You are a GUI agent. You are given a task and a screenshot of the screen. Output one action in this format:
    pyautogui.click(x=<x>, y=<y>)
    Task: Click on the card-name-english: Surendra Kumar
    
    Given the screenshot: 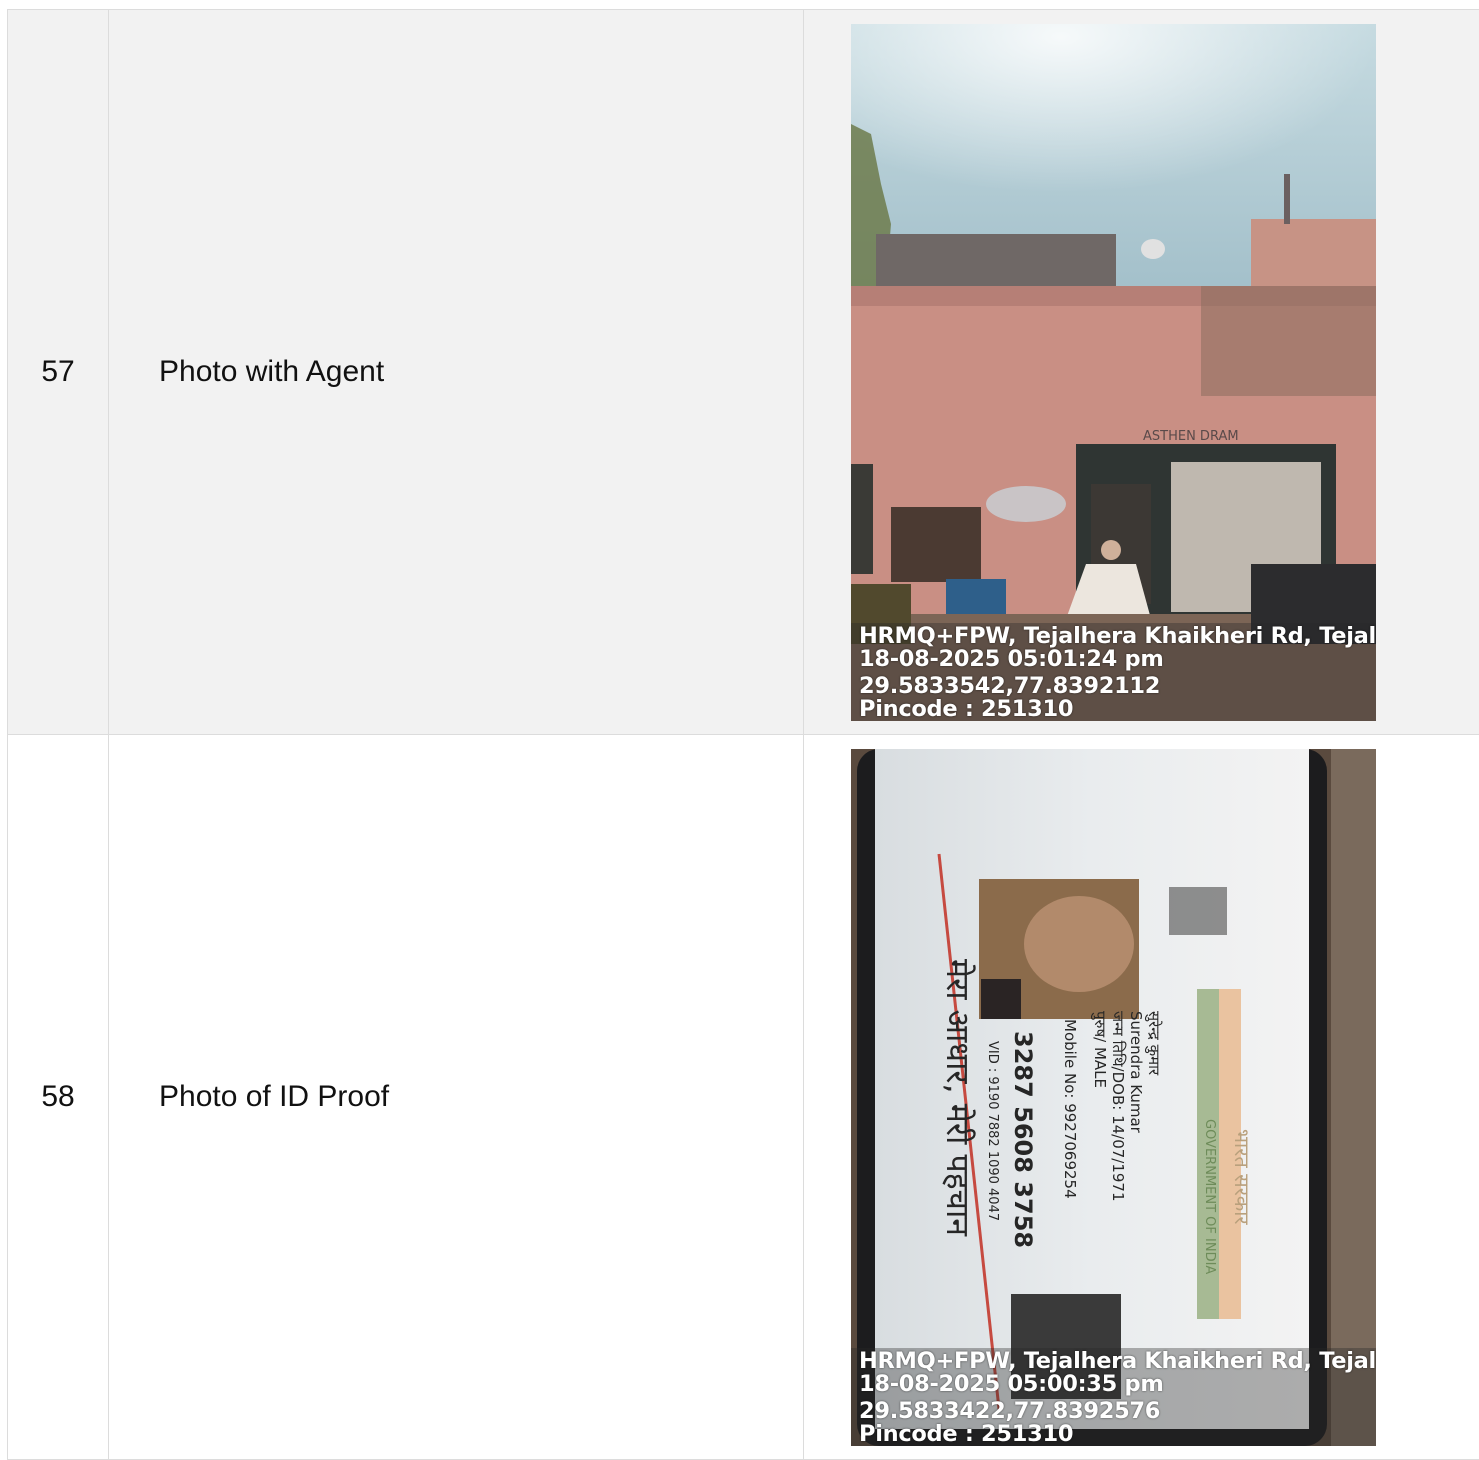 What is the action you would take?
    pyautogui.click(x=1136, y=1072)
    